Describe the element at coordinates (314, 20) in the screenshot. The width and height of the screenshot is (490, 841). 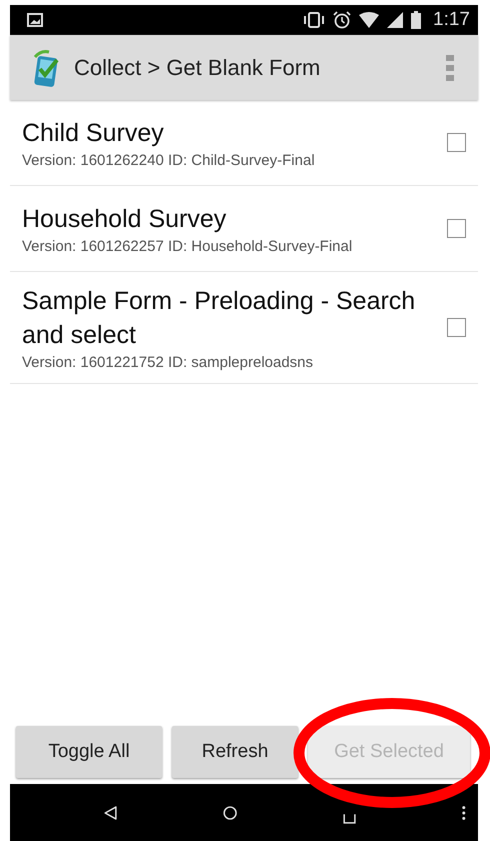
I see `vibrate-icon` at that location.